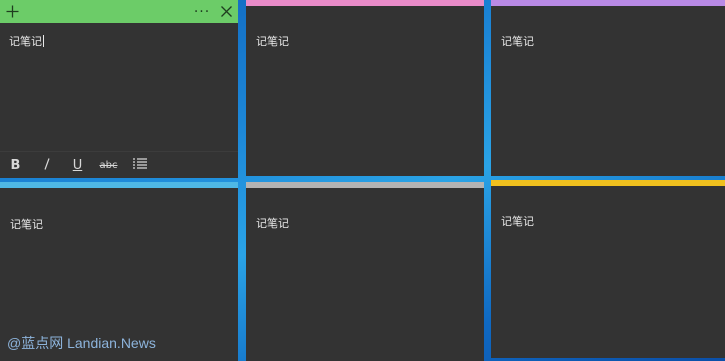 This screenshot has height=361, width=725. I want to click on strikethrough-button: abc, so click(108, 165).